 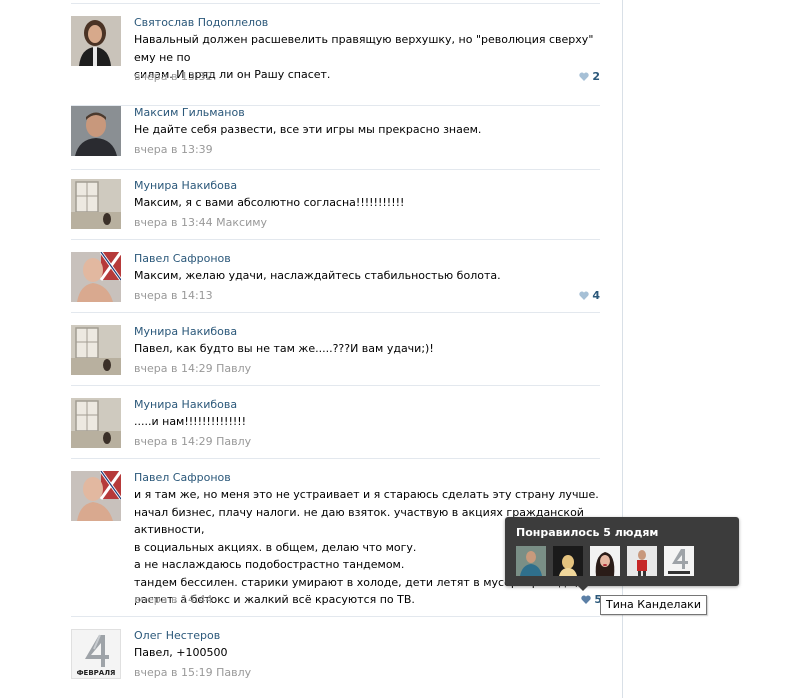 What do you see at coordinates (173, 222) in the screenshot?
I see `comment-time: вчера в 13:44` at bounding box center [173, 222].